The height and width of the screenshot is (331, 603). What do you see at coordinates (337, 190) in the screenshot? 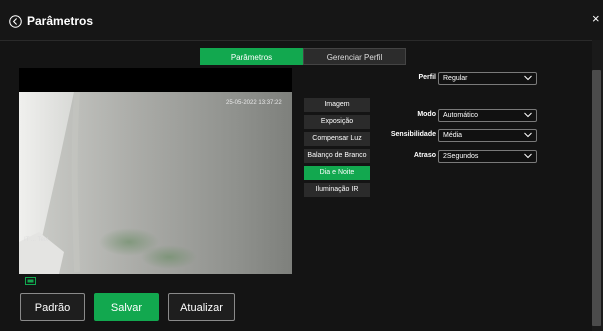
I see `menu-item-iluminacao-ir: Iluminação IR` at bounding box center [337, 190].